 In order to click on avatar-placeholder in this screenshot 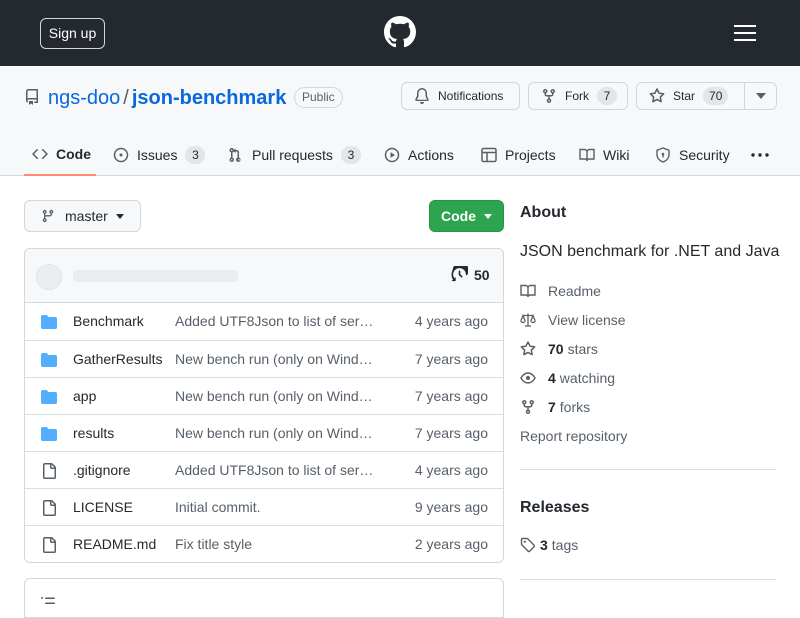, I will do `click(49, 277)`.